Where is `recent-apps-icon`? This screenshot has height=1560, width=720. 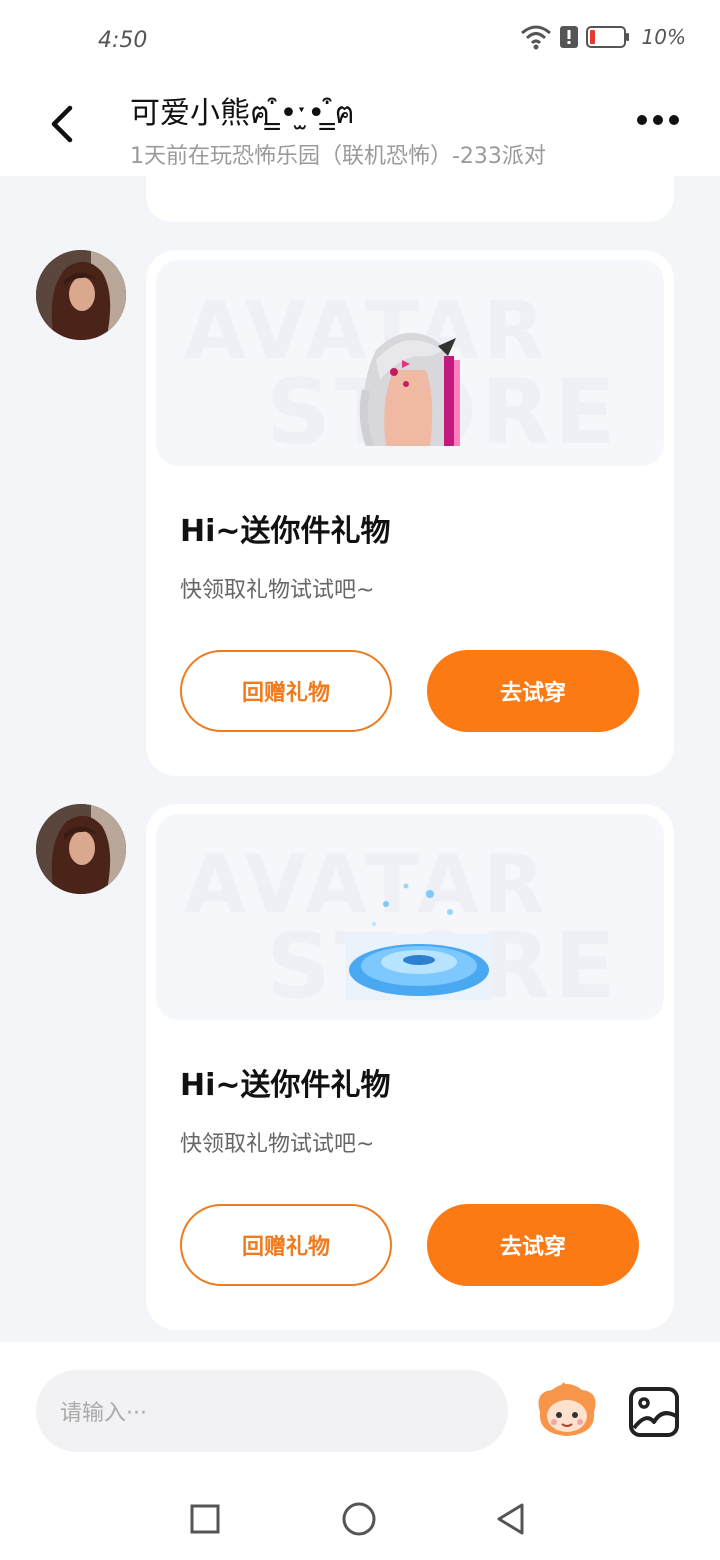
recent-apps-icon is located at coordinates (205, 1519).